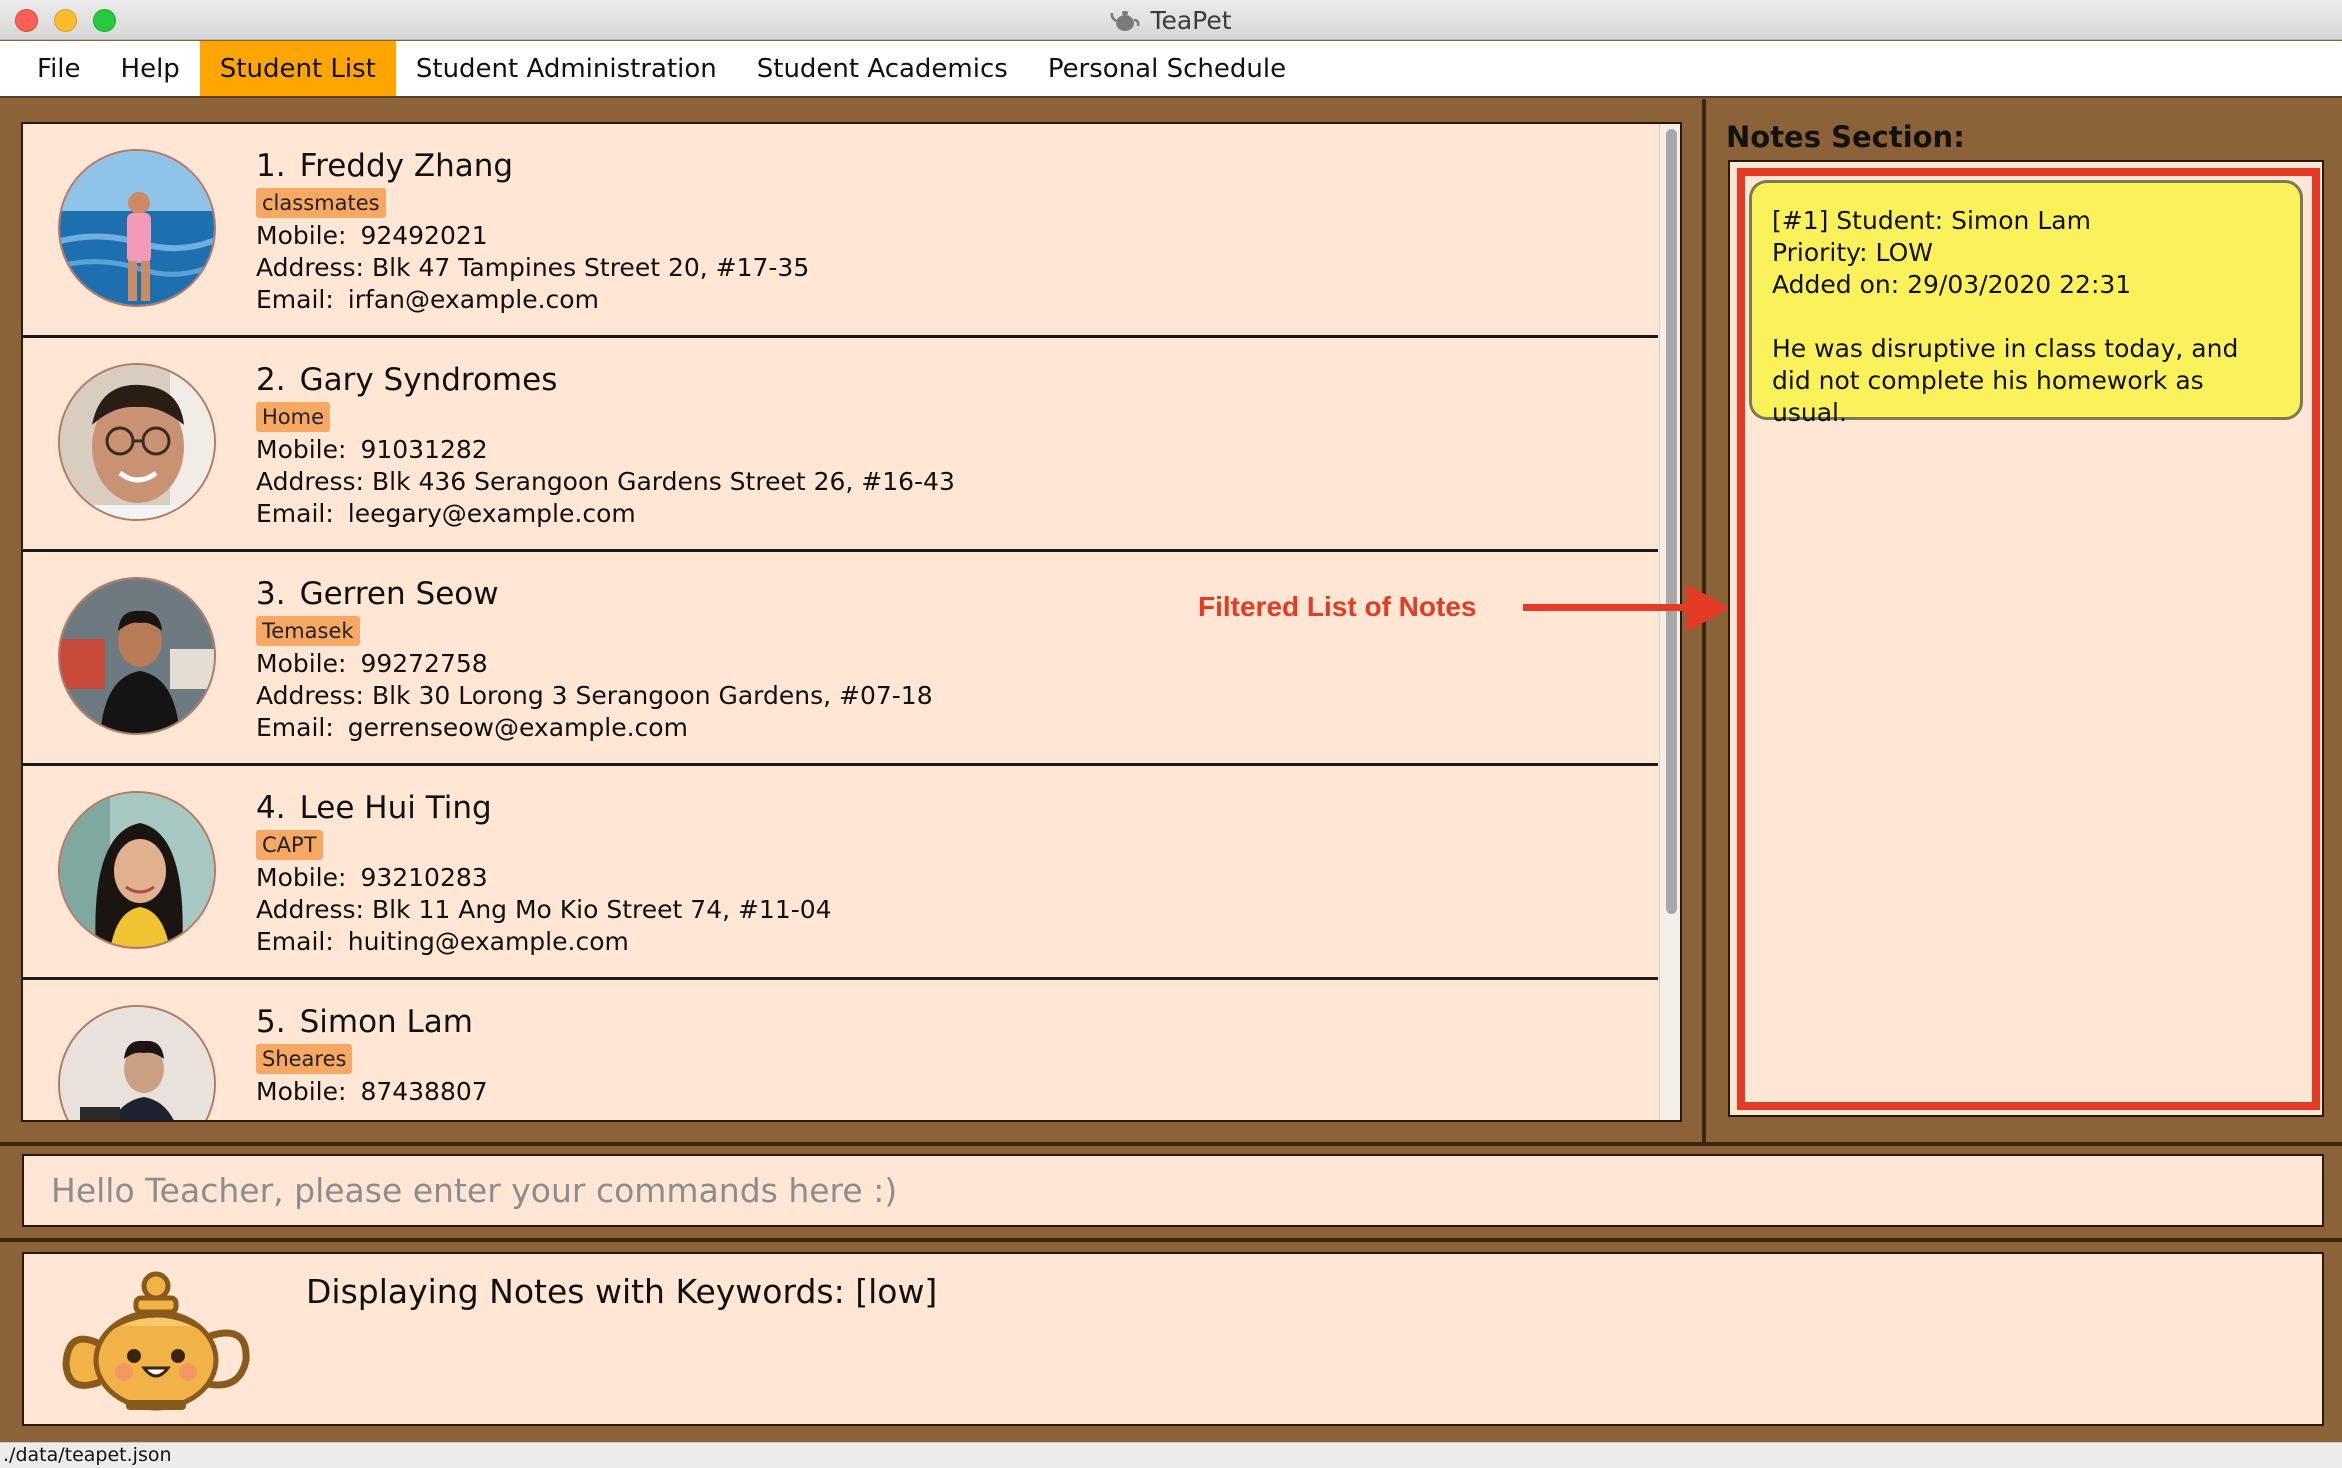 Image resolution: width=2342 pixels, height=1468 pixels. What do you see at coordinates (442, 941) in the screenshot?
I see `student-email: Email: huiting@example.com` at bounding box center [442, 941].